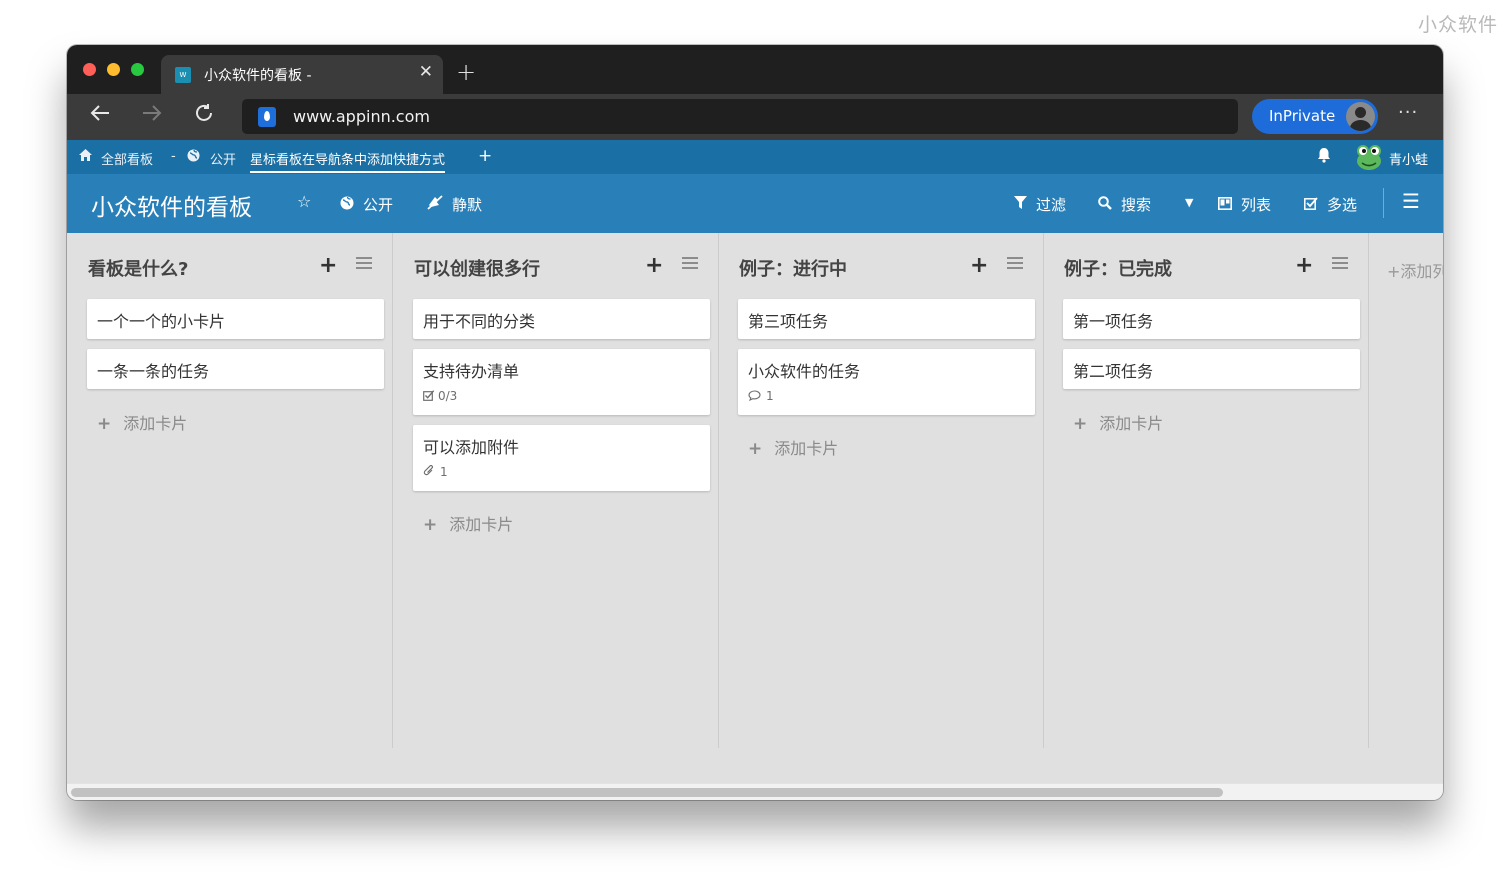 This screenshot has width=1510, height=889. What do you see at coordinates (1415, 270) in the screenshot?
I see `add-list-button: +添加列表` at bounding box center [1415, 270].